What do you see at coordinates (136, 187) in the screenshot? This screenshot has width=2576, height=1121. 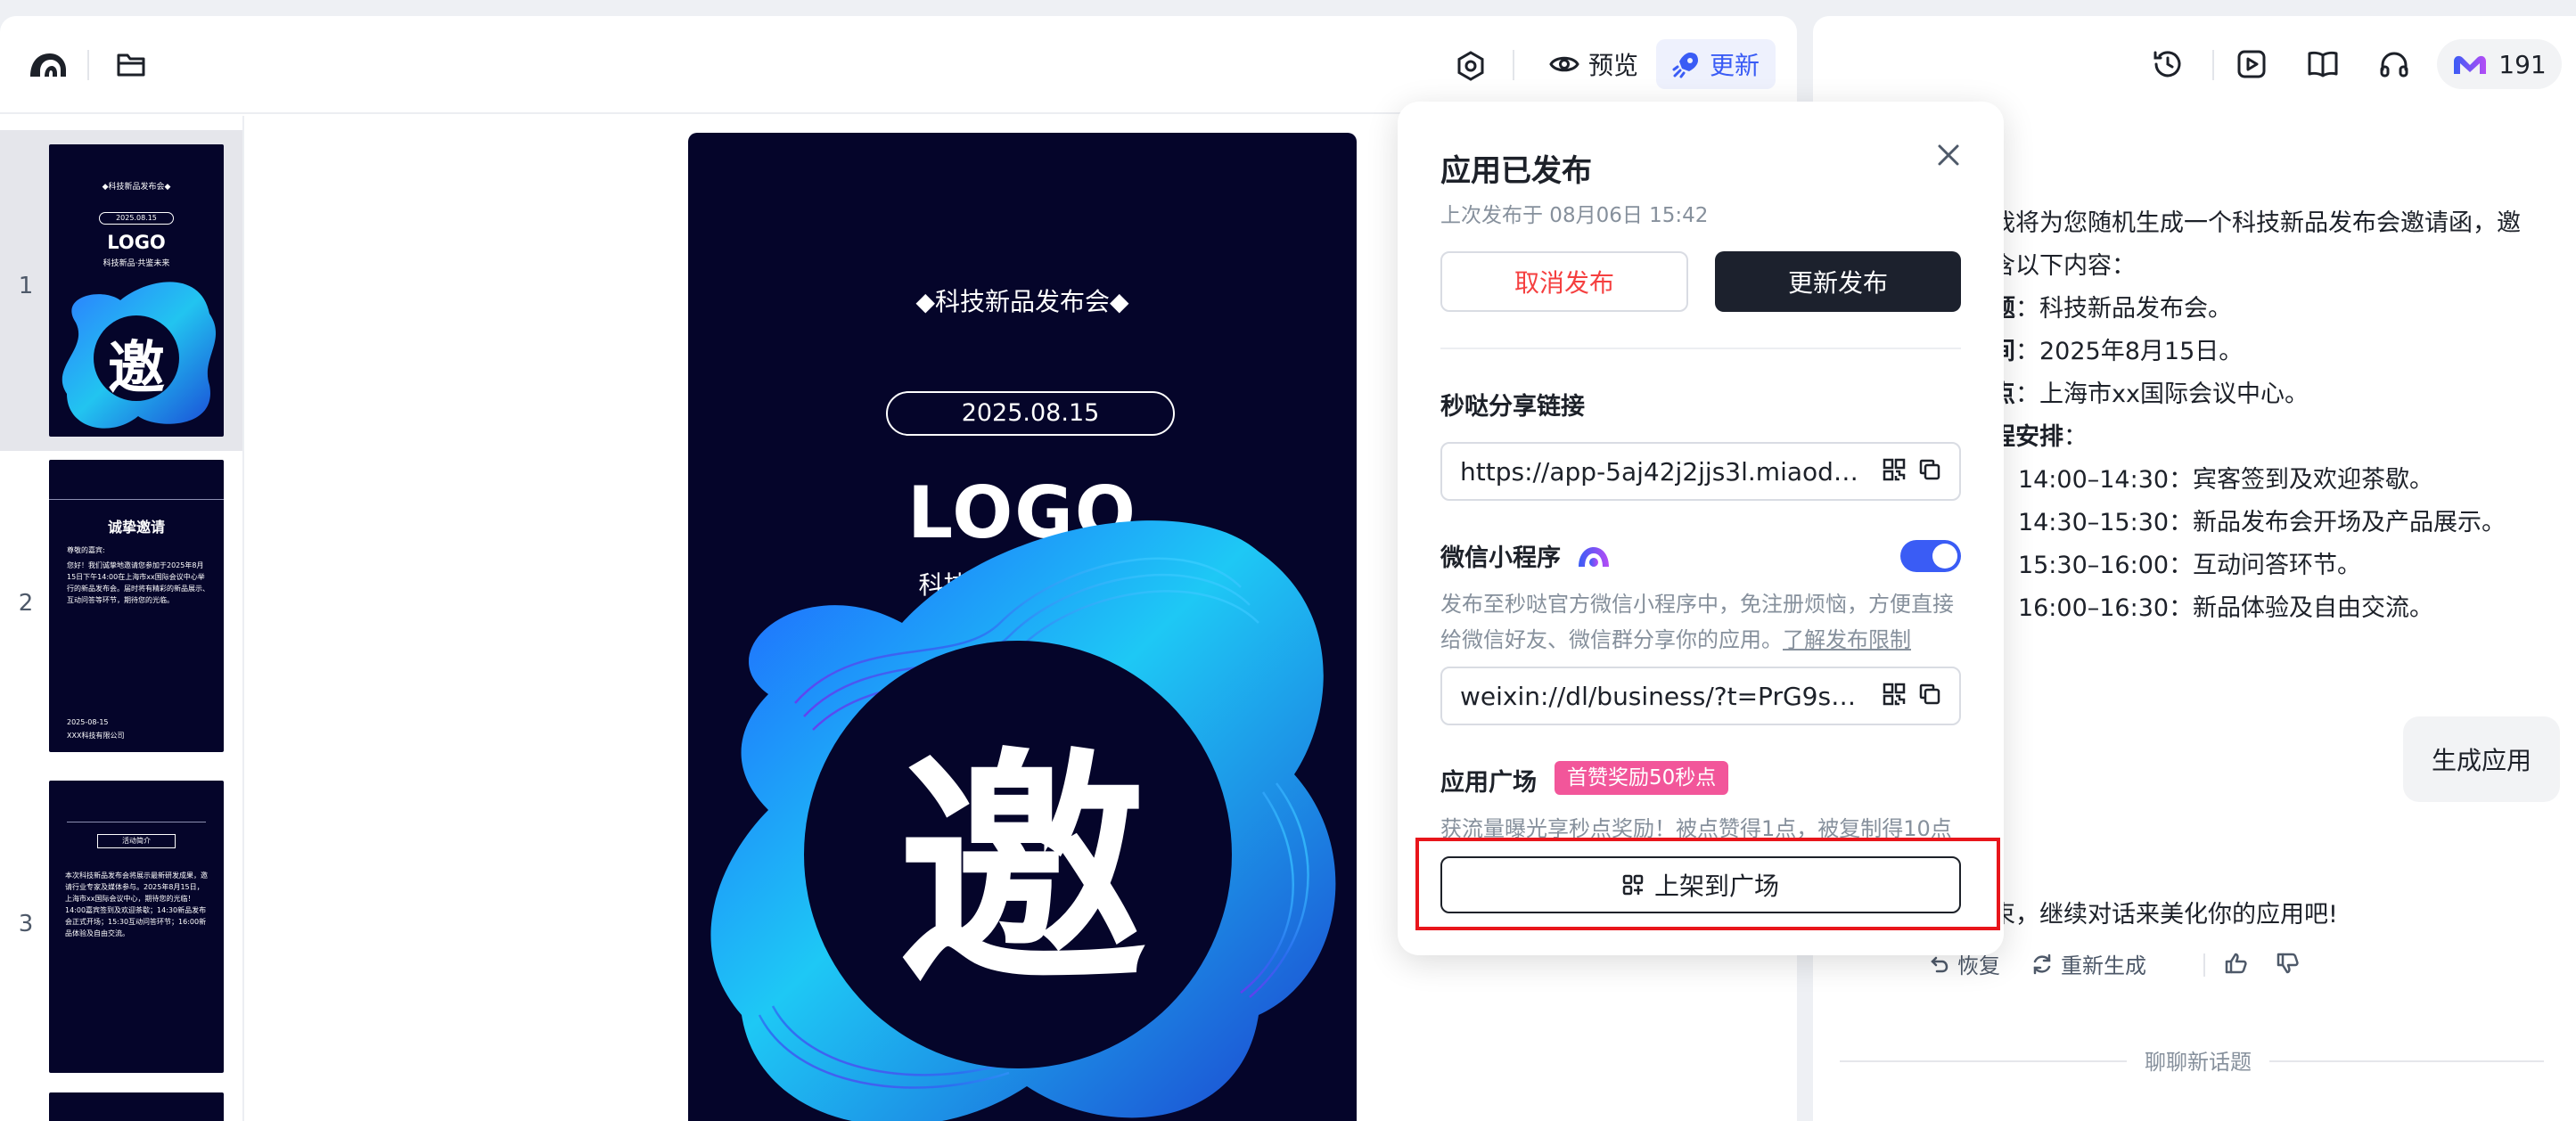 I see `thumb-event-title: ◆科技新品发布会◆` at bounding box center [136, 187].